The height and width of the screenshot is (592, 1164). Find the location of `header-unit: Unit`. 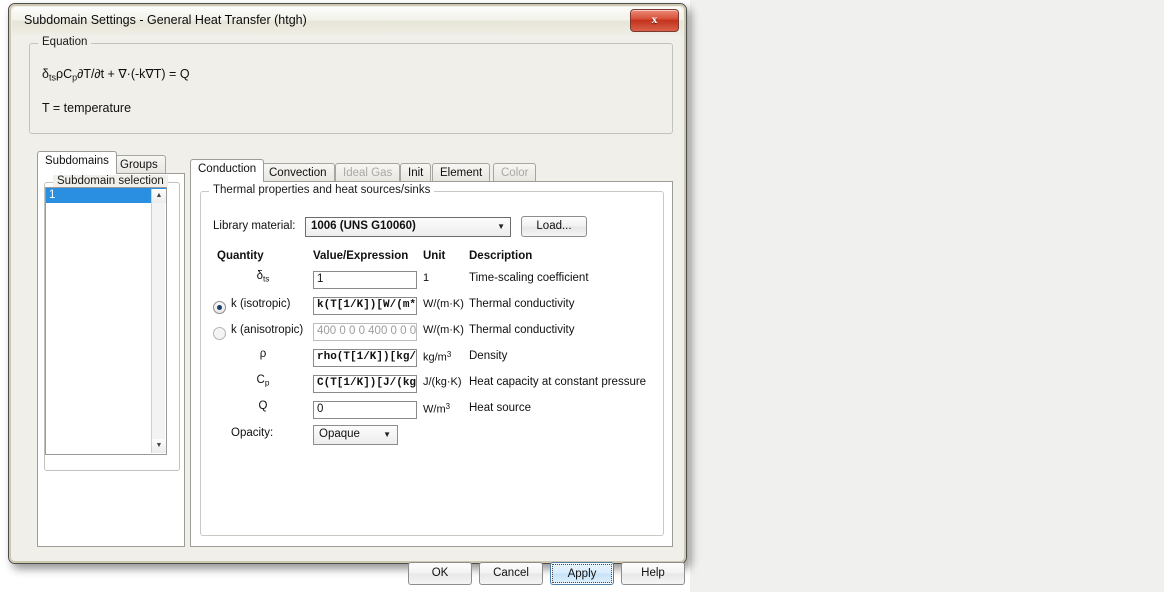

header-unit: Unit is located at coordinates (434, 256).